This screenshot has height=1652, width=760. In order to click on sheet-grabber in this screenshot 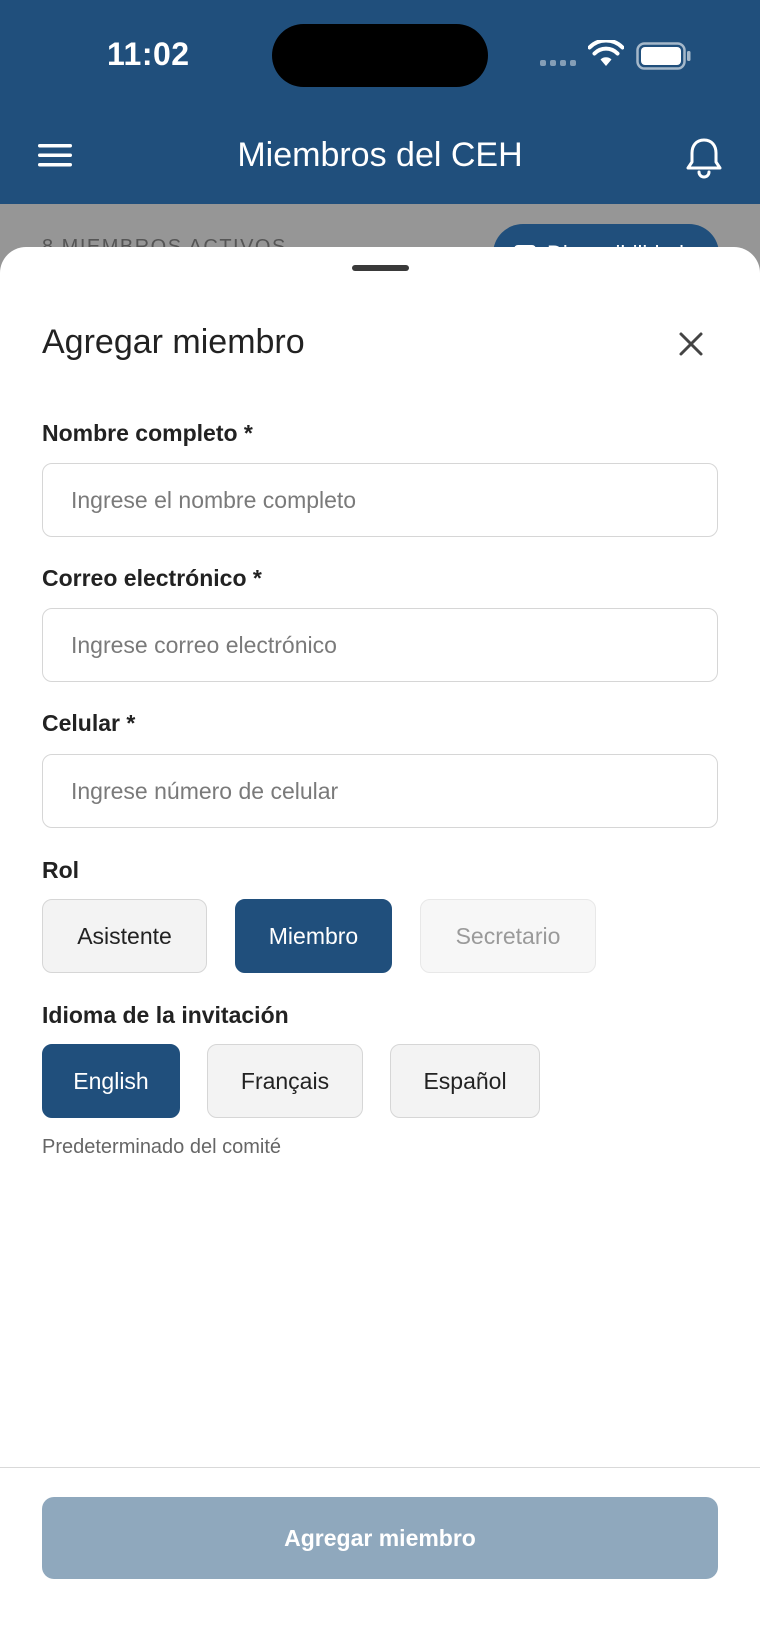, I will do `click(380, 268)`.